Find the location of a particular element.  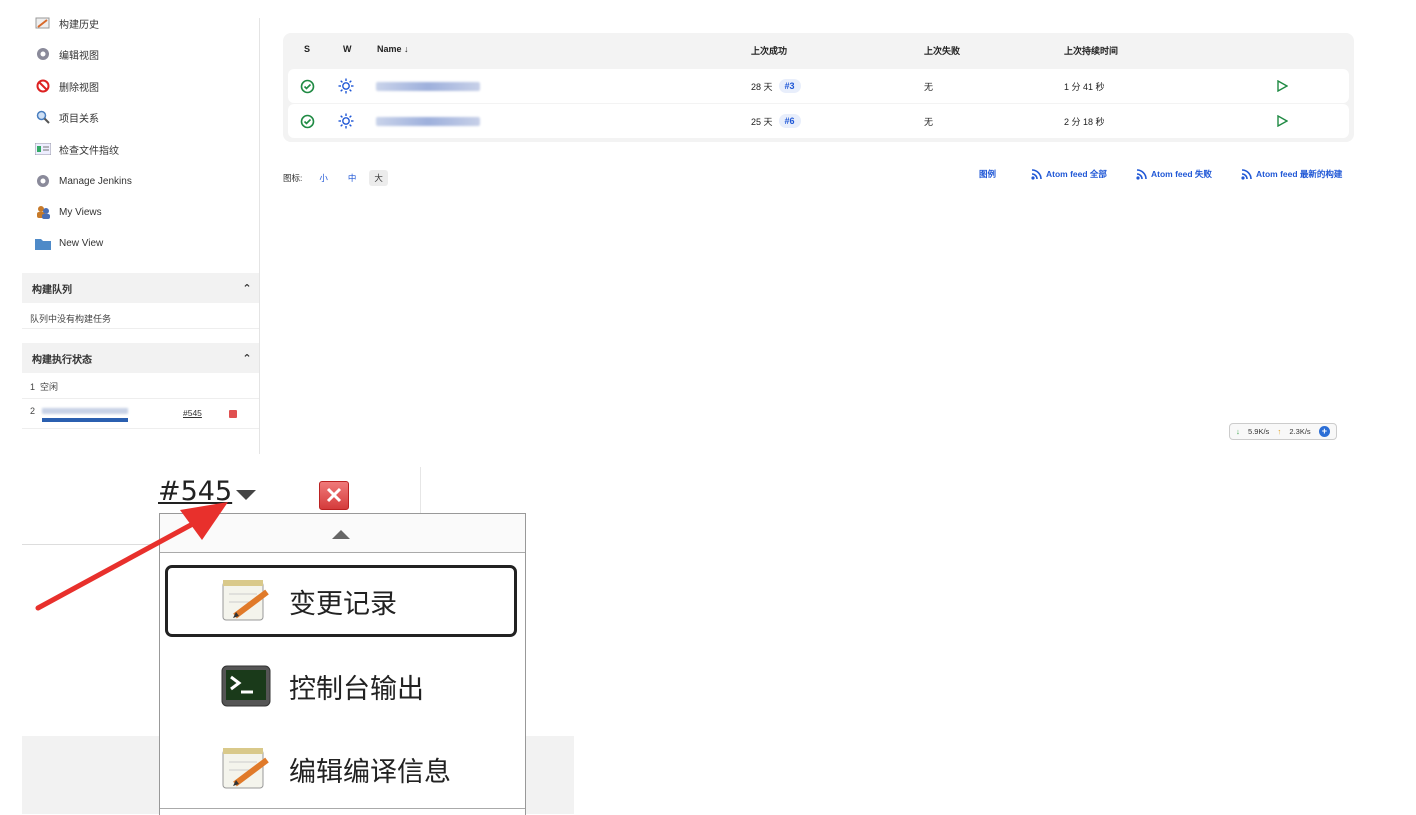

last-duration-cell: 2 分 18 秒 is located at coordinates (1084, 121).